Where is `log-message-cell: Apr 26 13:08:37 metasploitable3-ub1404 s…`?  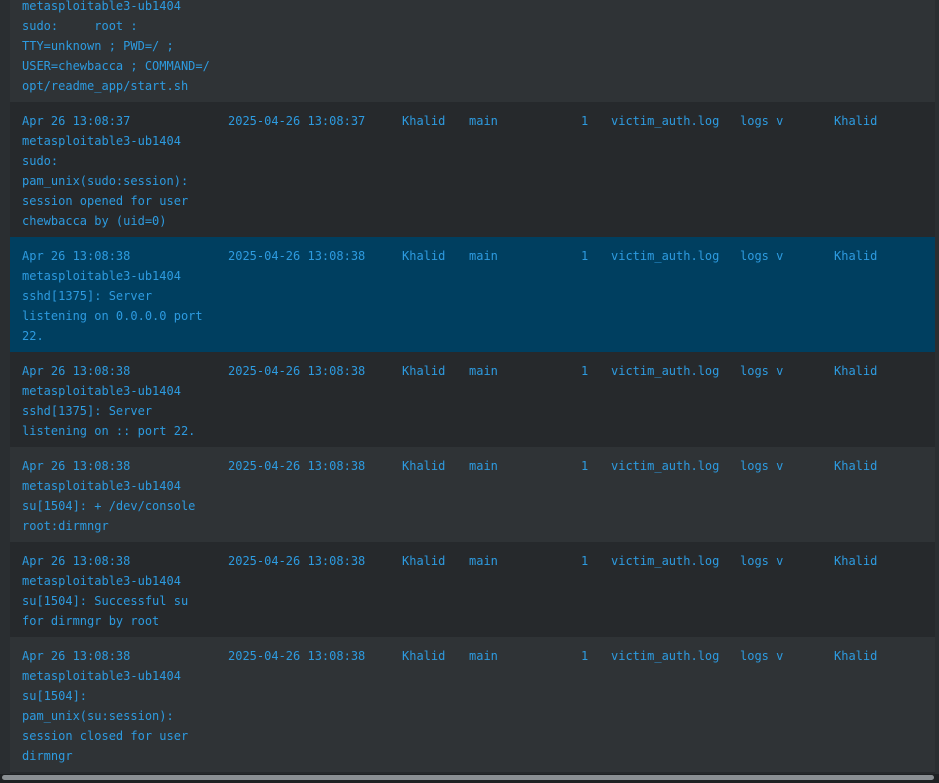
log-message-cell: Apr 26 13:08:37 metasploitable3-ub1404 s… is located at coordinates (105, 171).